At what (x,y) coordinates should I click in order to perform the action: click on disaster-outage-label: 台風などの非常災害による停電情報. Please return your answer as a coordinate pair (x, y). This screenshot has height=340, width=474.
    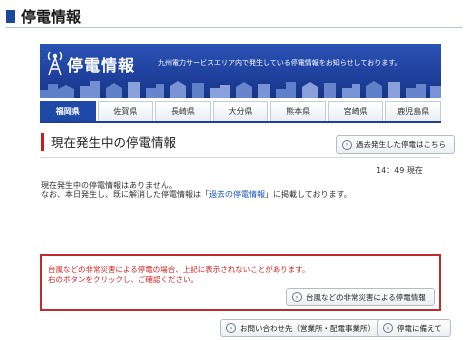
    Looking at the image, I should click on (366, 297).